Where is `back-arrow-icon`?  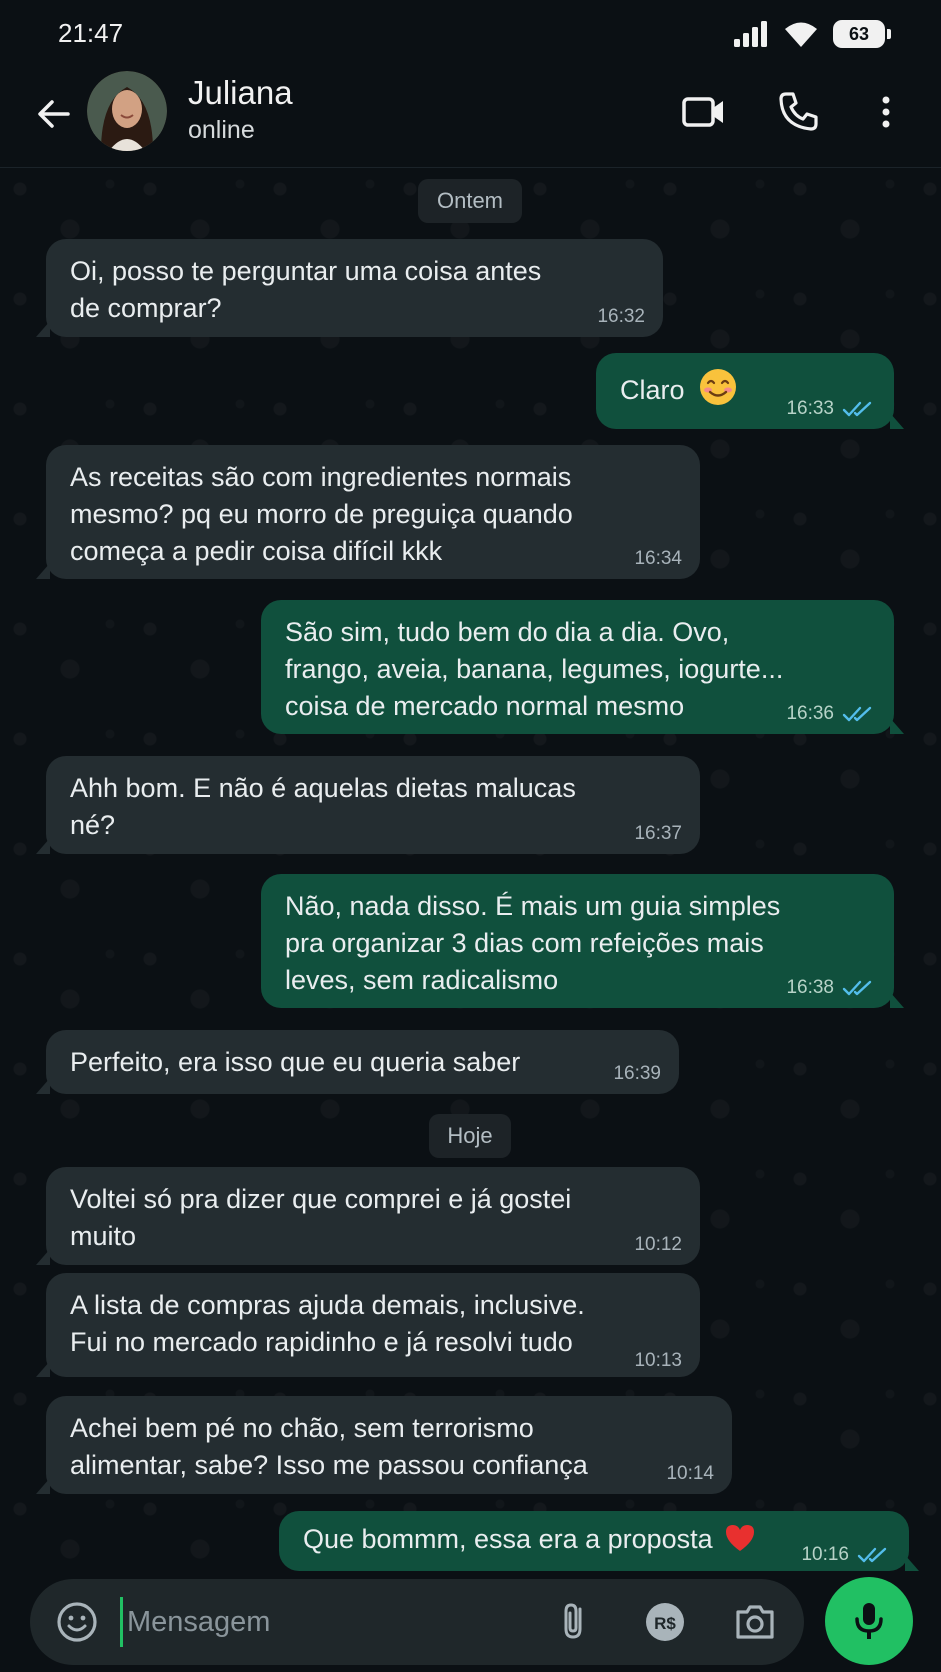 back-arrow-icon is located at coordinates (54, 114).